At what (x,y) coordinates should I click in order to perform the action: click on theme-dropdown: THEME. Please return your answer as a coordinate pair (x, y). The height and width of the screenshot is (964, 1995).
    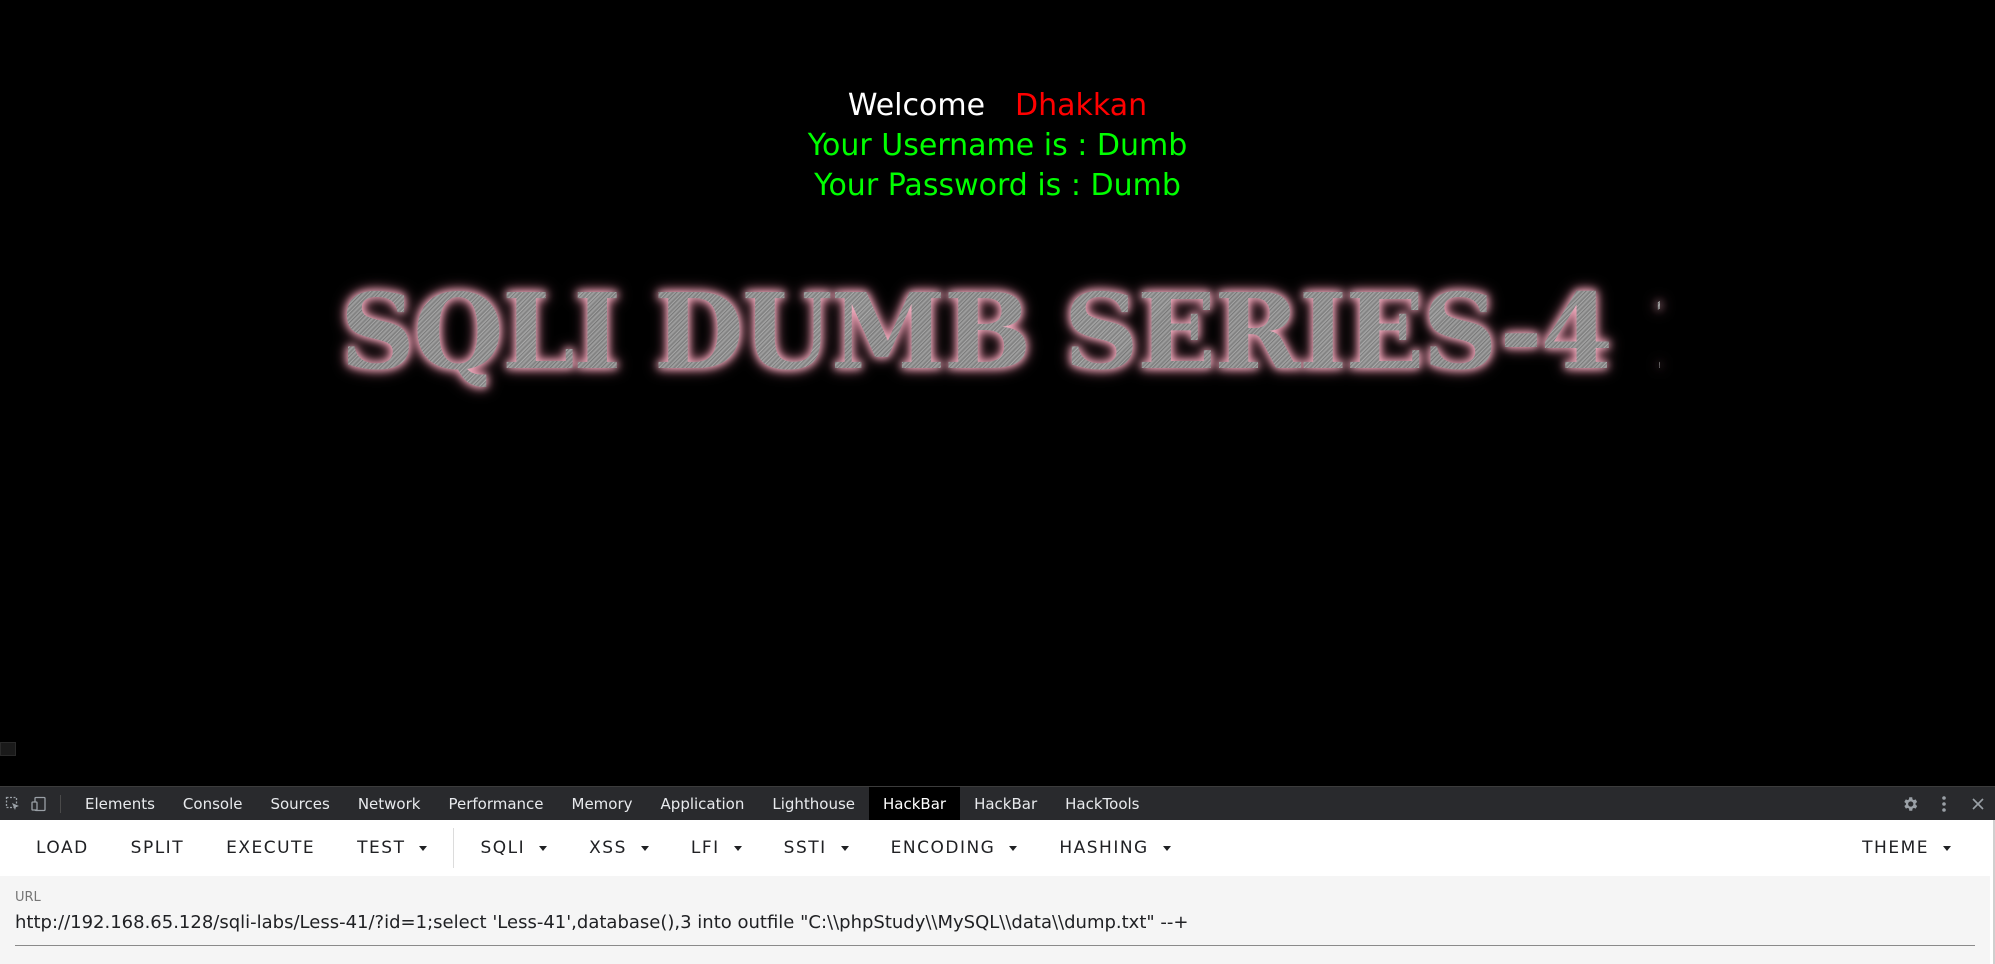
    Looking at the image, I should click on (1906, 848).